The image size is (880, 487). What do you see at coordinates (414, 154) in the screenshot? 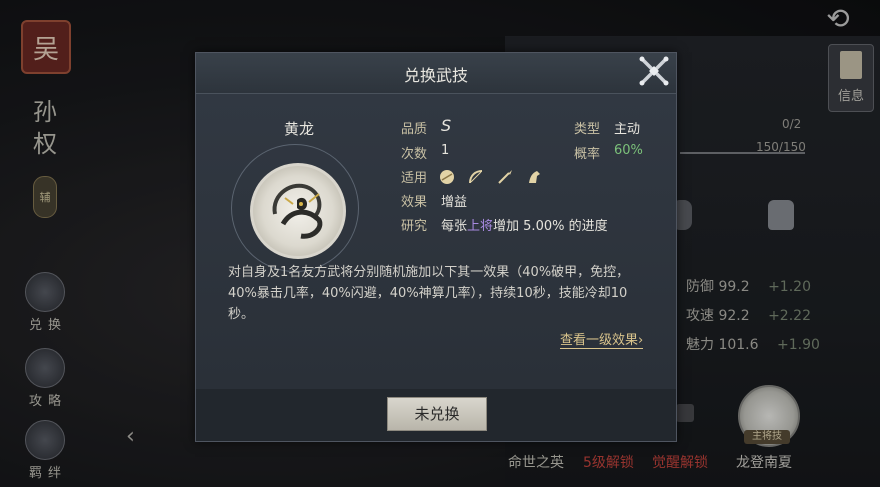
I see `count-label: 次数` at bounding box center [414, 154].